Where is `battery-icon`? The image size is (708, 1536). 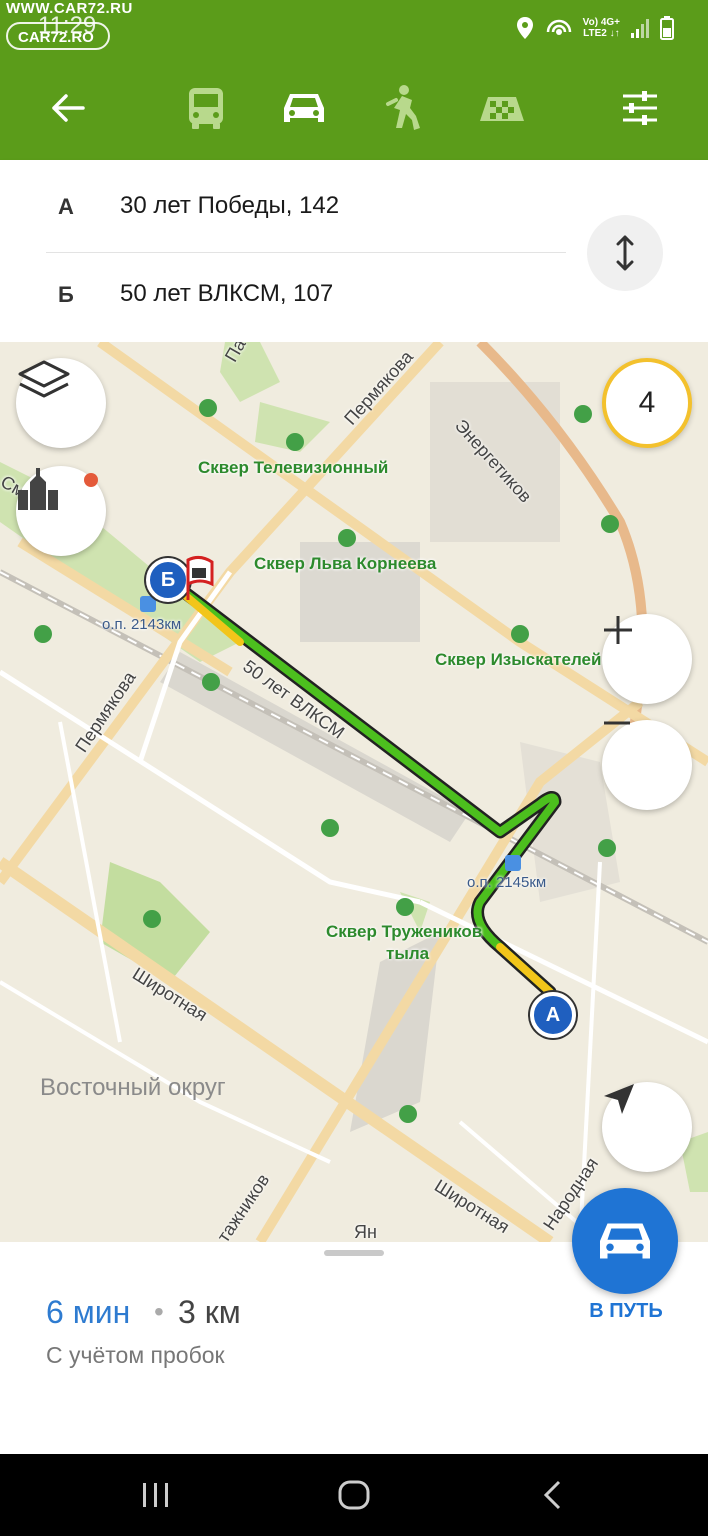
battery-icon is located at coordinates (667, 28).